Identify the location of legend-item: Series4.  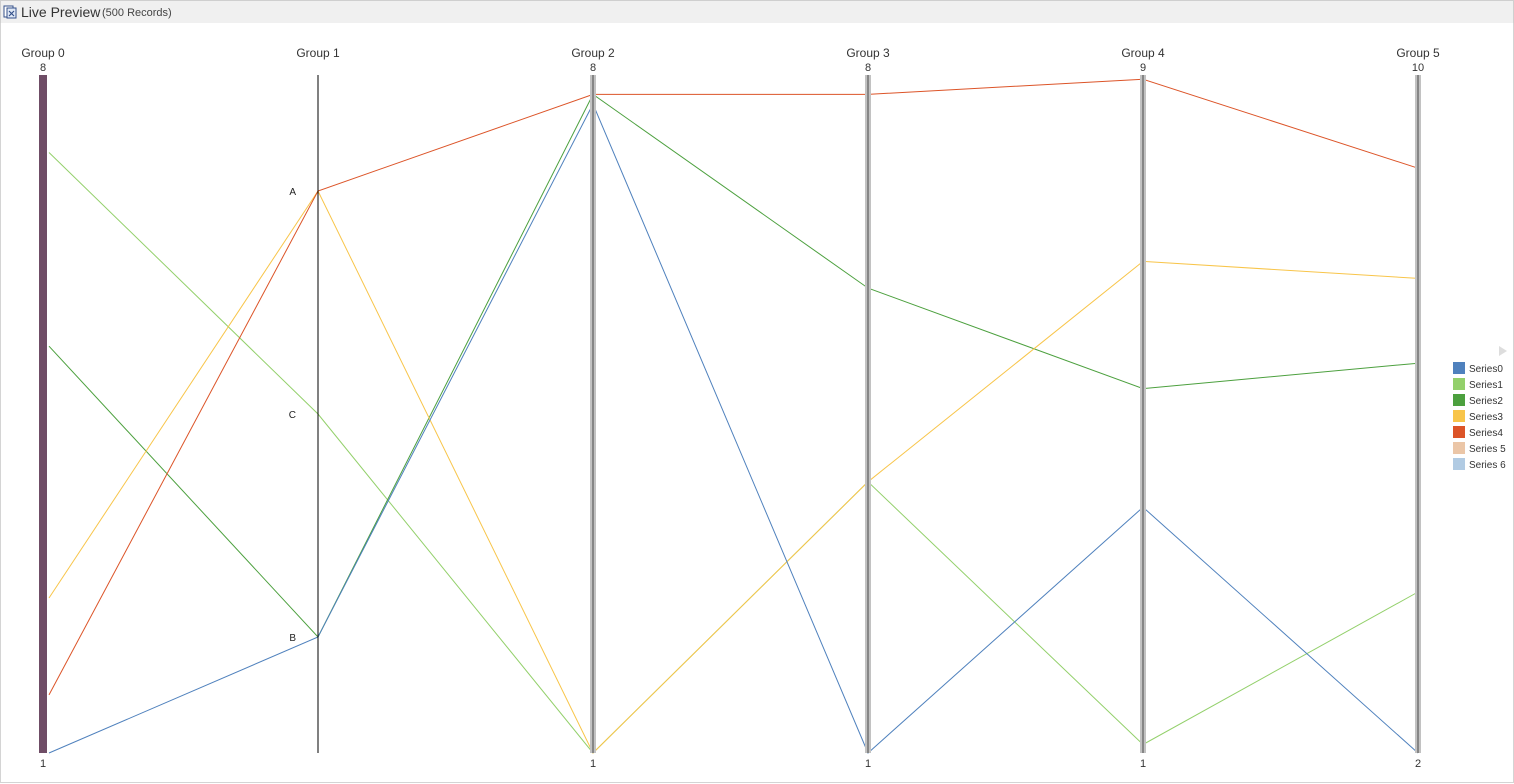
(1478, 432).